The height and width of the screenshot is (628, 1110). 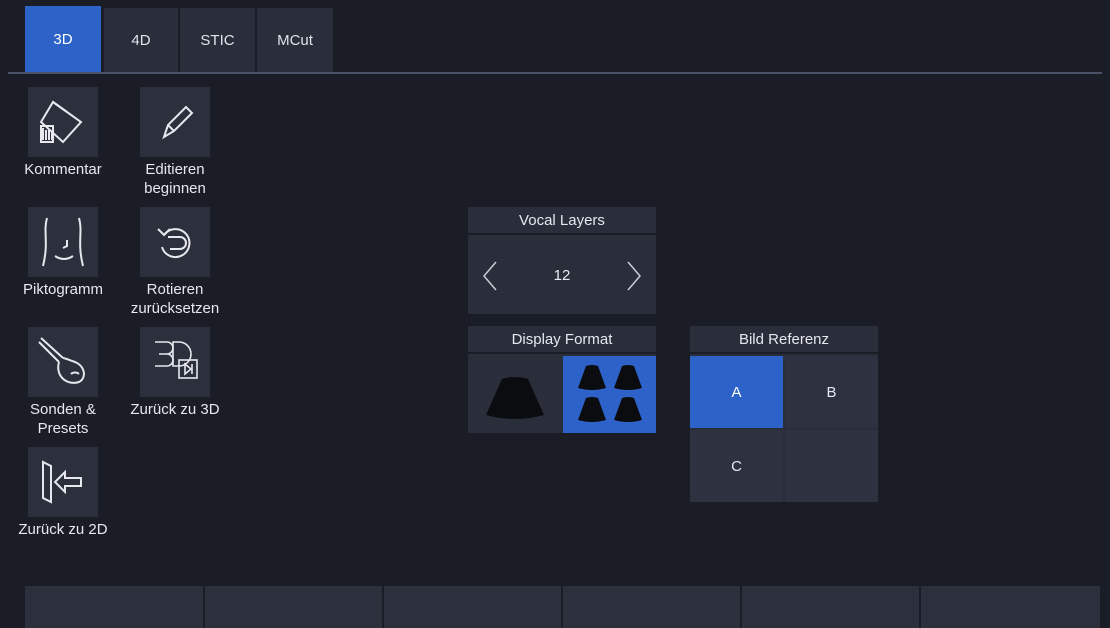 I want to click on tab-stic: STIC, so click(x=217, y=40).